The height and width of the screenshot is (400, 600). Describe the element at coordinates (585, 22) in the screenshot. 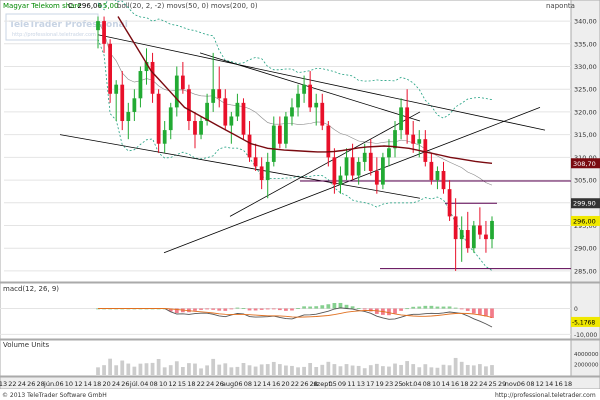

I see `price-tick-label: 340,00` at that location.